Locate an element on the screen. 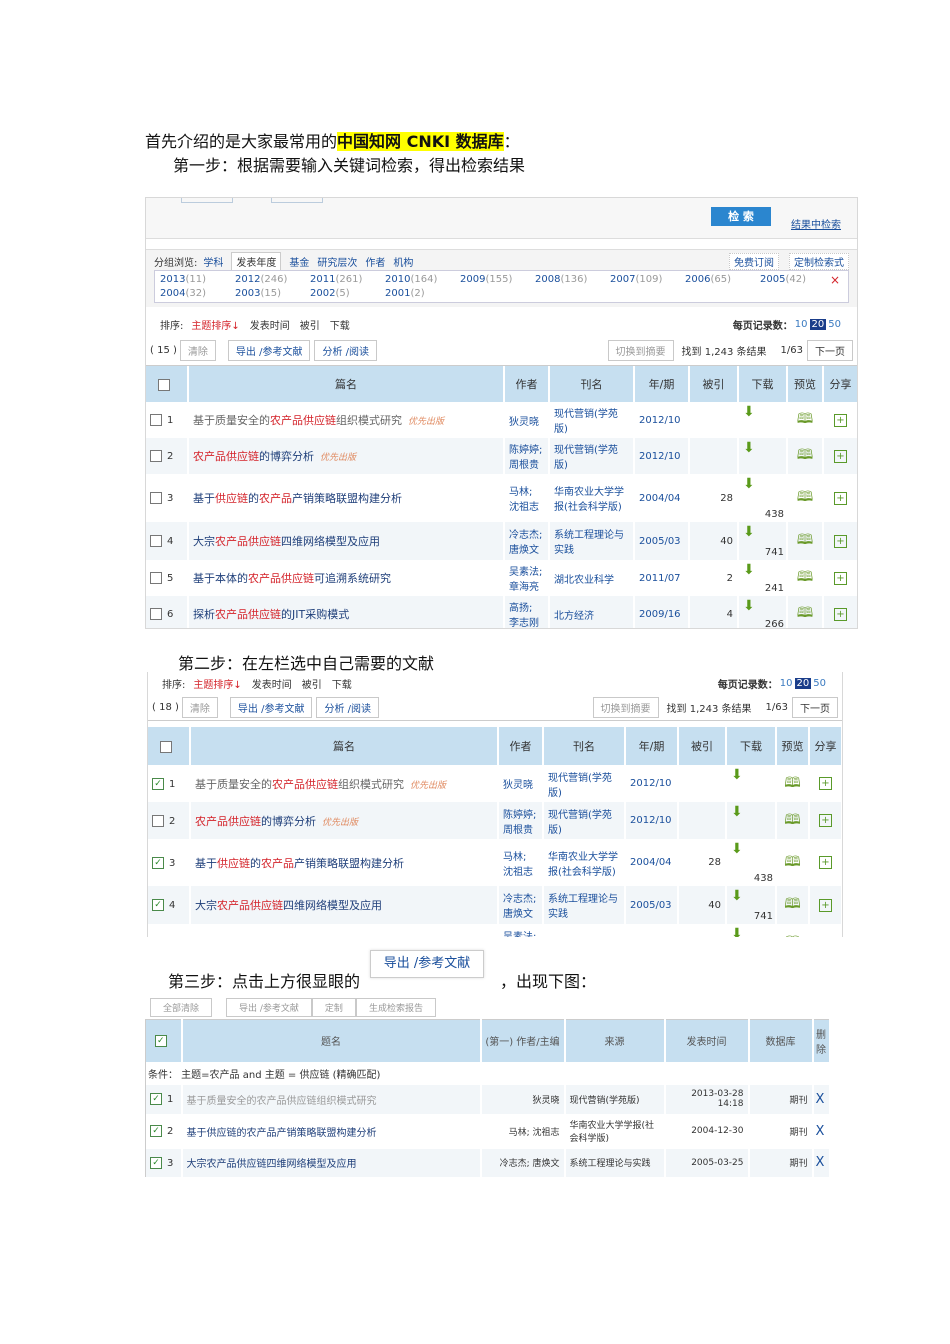 Image resolution: width=950 pixels, height=1344 pixels. year: 2005 is located at coordinates (772, 279).